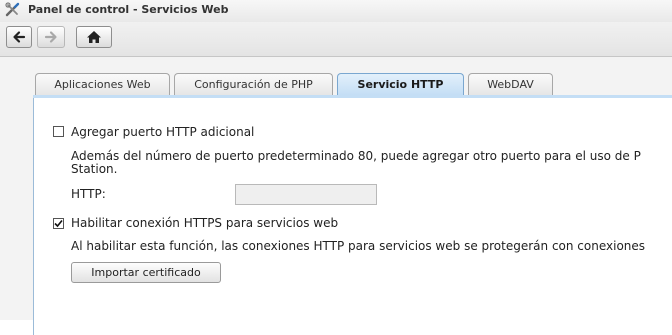 The width and height of the screenshot is (672, 335). What do you see at coordinates (94, 169) in the screenshot?
I see `http-port-description-line2: Station.` at bounding box center [94, 169].